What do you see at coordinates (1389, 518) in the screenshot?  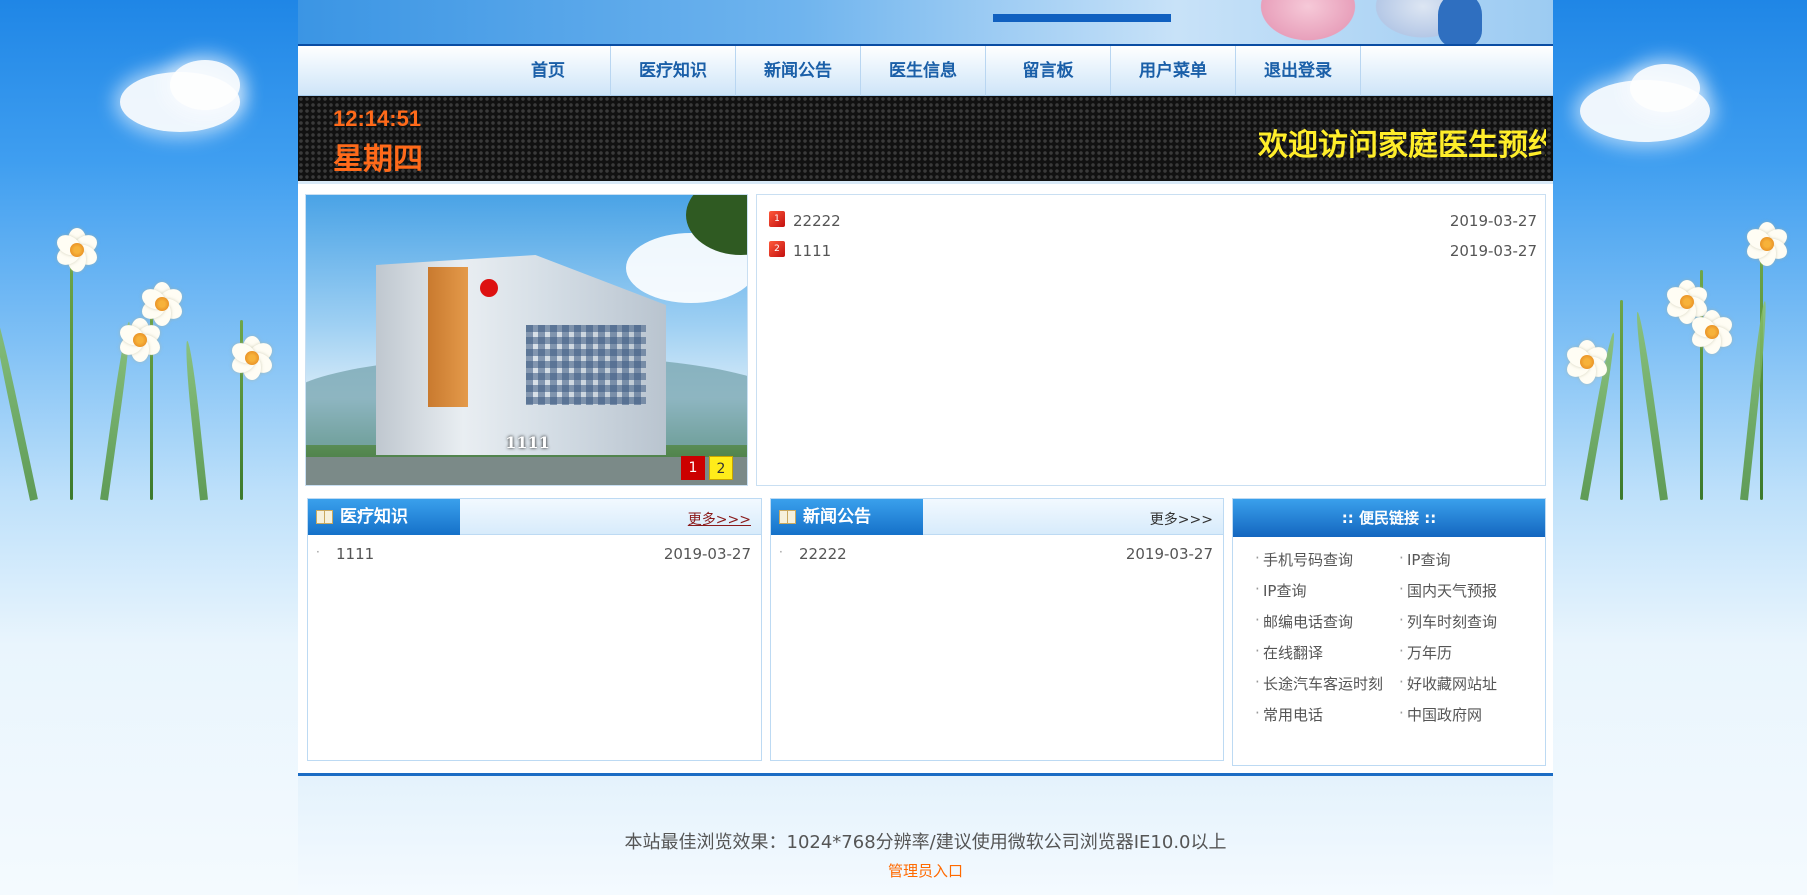 I see `links-title: :: 便民链接 ::` at bounding box center [1389, 518].